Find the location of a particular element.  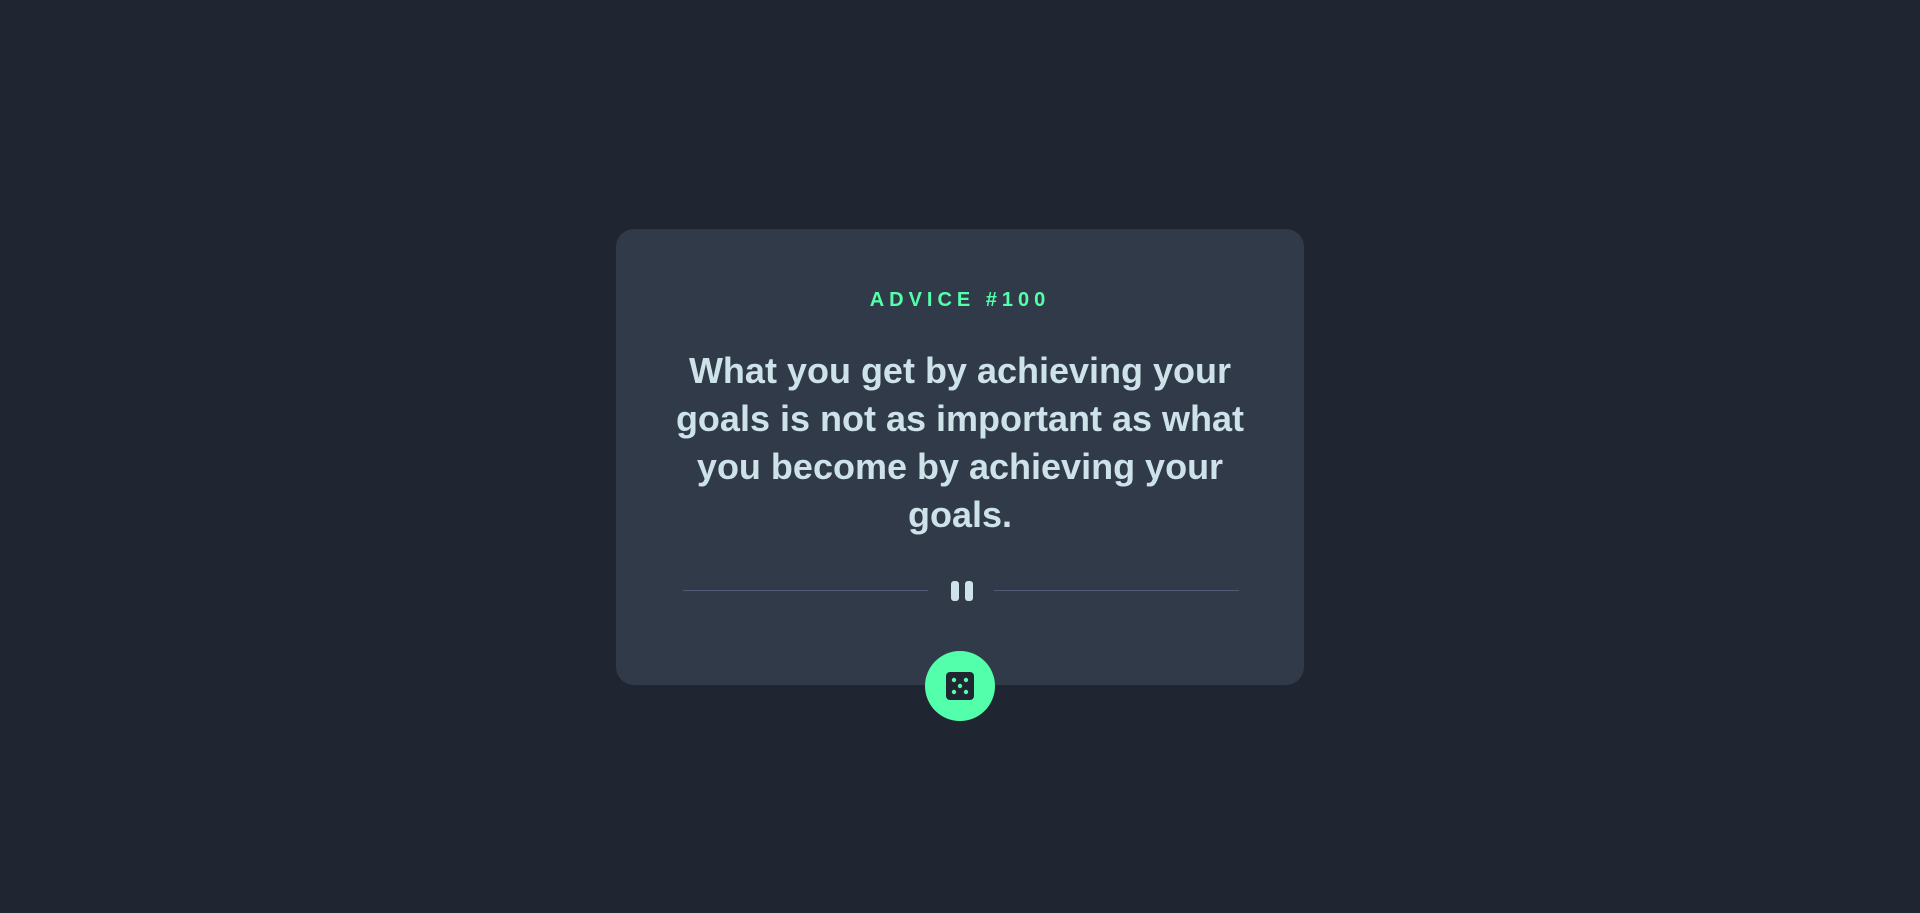

pattern-divider is located at coordinates (961, 591).